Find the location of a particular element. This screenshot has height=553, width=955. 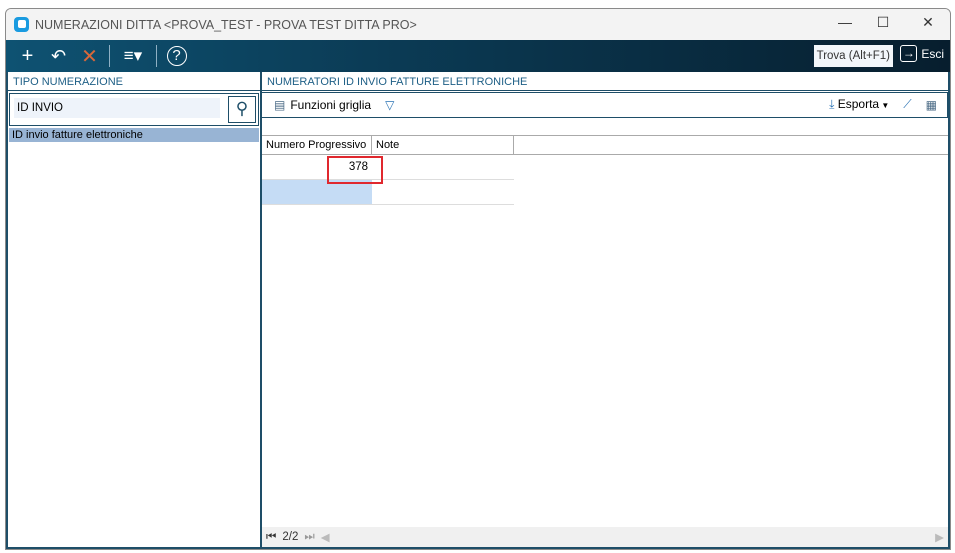

delete-icon: ✕ is located at coordinates (89, 56).